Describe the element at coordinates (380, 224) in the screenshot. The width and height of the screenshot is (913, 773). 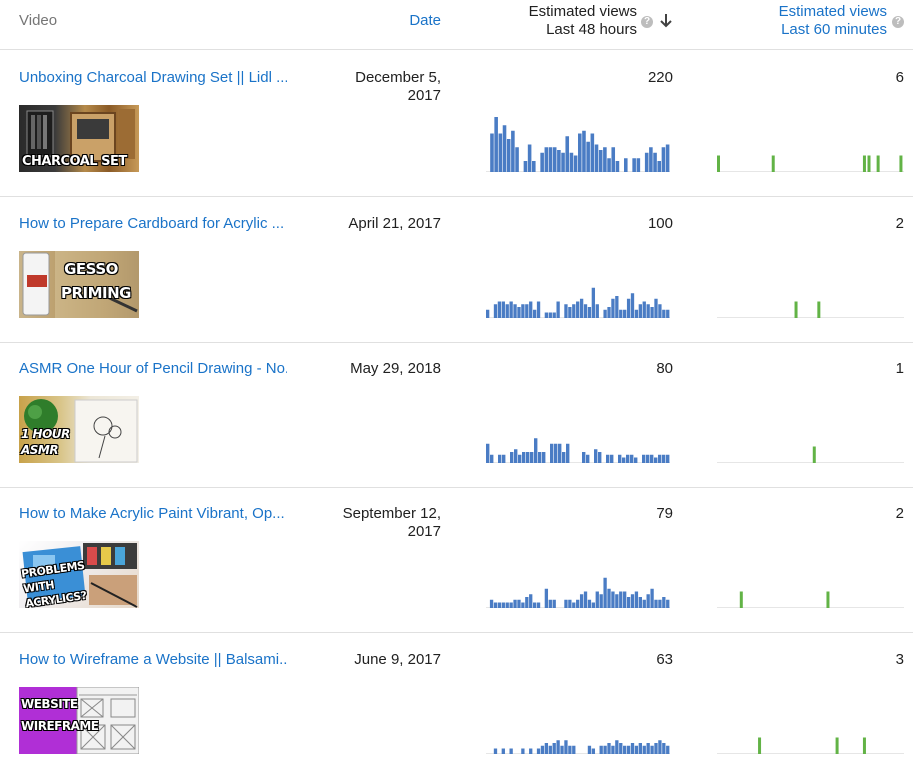
I see `publish-date: April 21, 2017` at that location.